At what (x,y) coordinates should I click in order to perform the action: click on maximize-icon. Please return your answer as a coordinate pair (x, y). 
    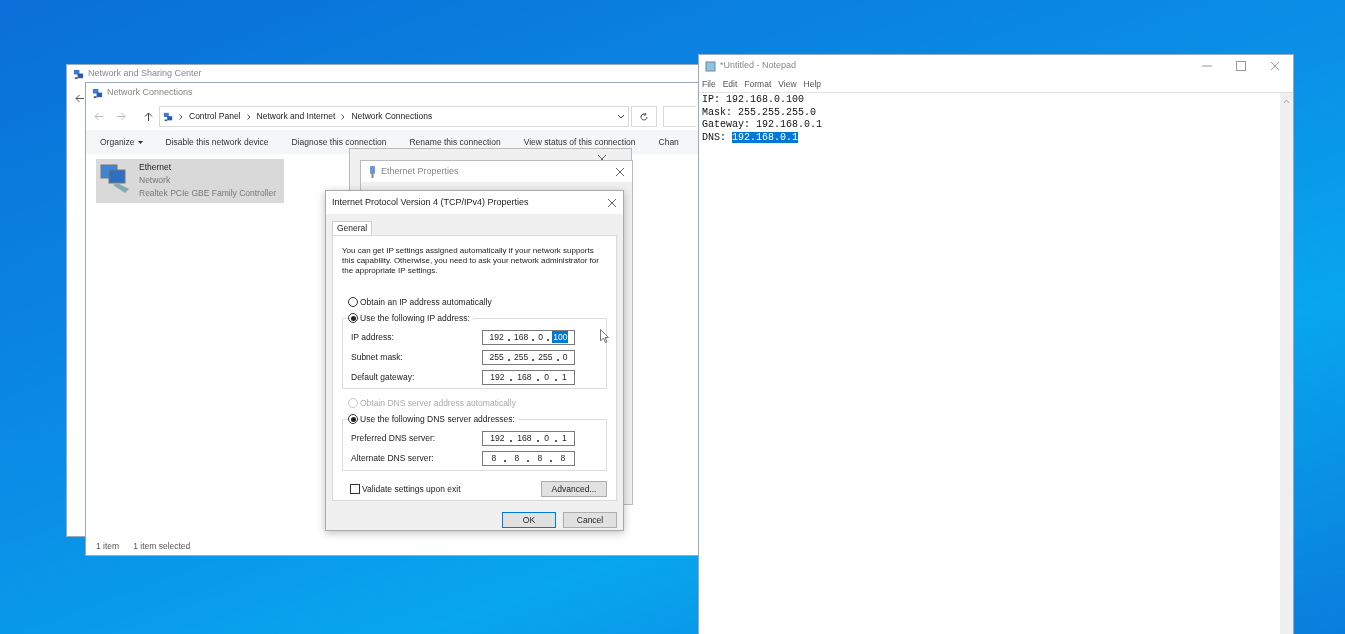
    Looking at the image, I should click on (1241, 66).